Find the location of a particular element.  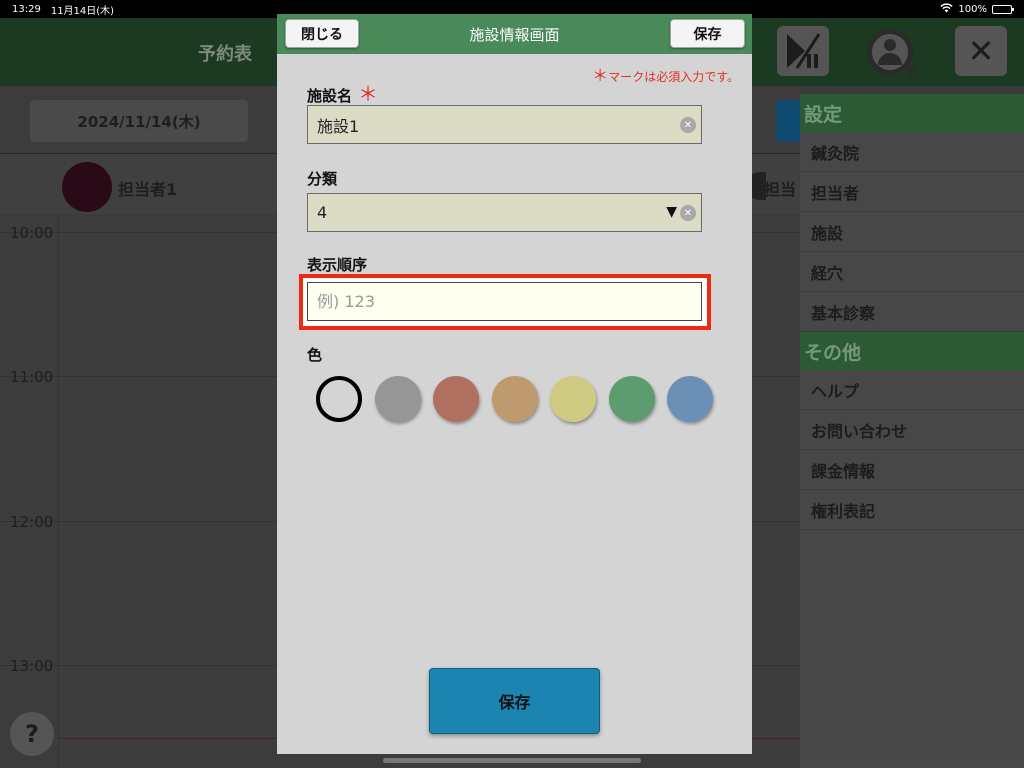

settings-item-license: 権利表記 is located at coordinates (912, 510).